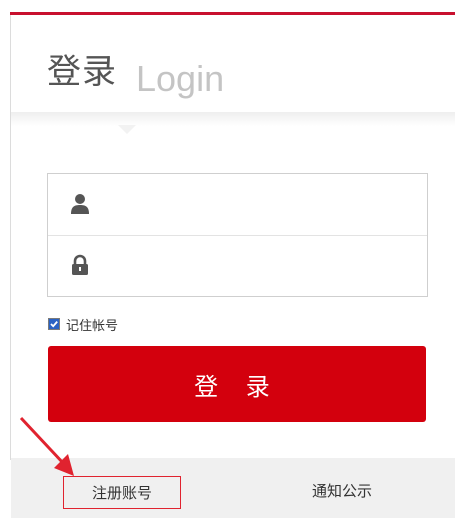  Describe the element at coordinates (233, 119) in the screenshot. I see `title-divider` at that location.